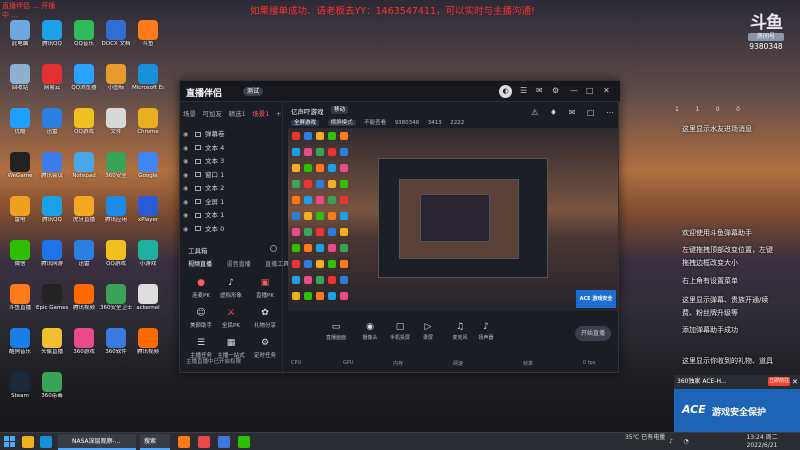 This screenshot has height=450, width=800. What do you see at coordinates (239, 264) in the screenshot?
I see `tool-tab-voice: 语音直播` at bounding box center [239, 264].